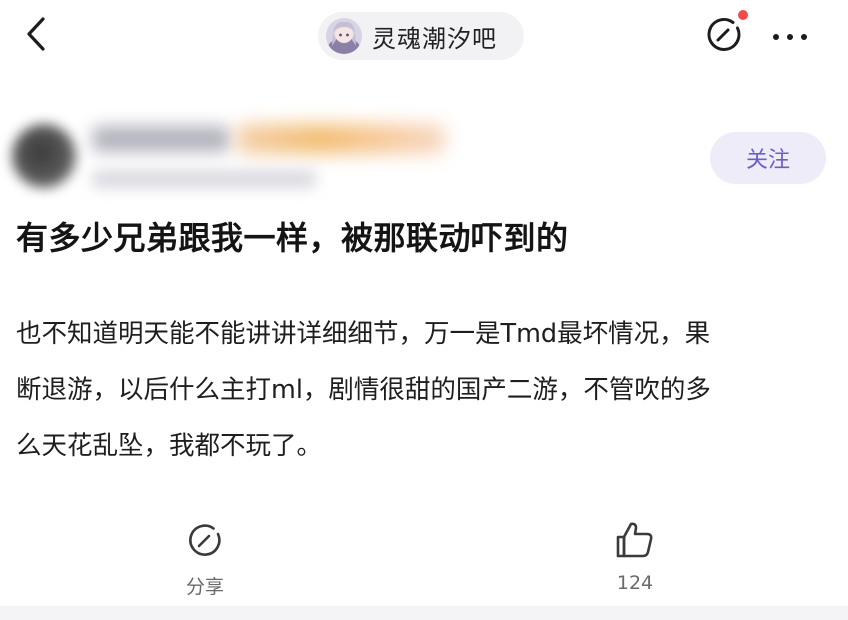 This screenshot has height=620, width=848. Describe the element at coordinates (341, 139) in the screenshot. I see `author-badge-redacted` at that location.